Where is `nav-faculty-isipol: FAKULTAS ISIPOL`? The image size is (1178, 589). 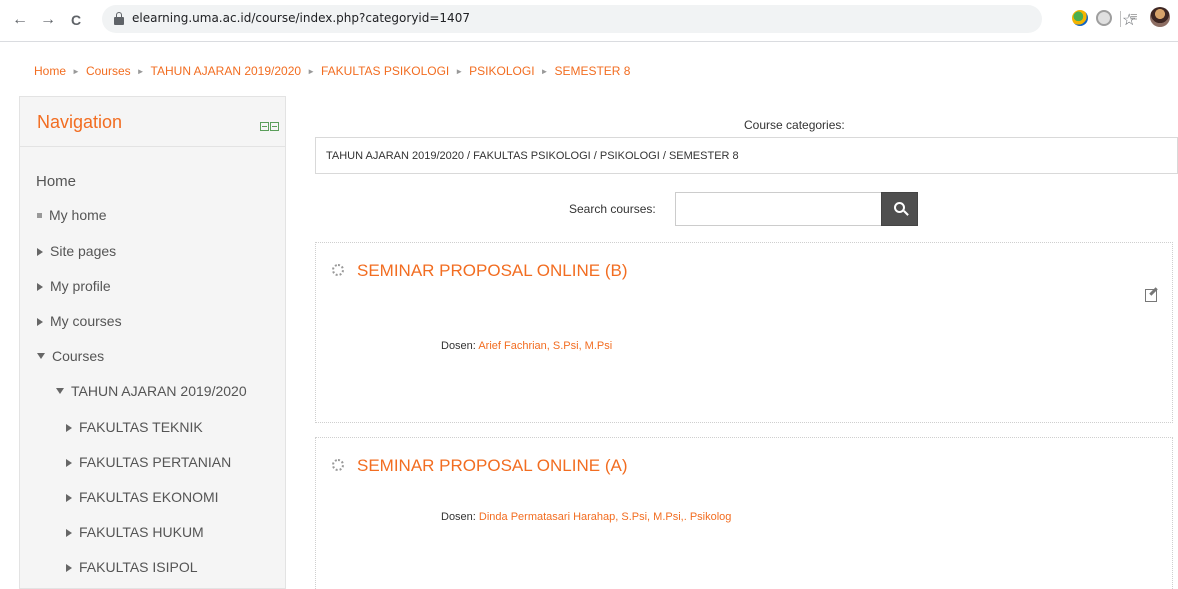
nav-faculty-isipol: FAKULTAS ISIPOL is located at coordinates (132, 567).